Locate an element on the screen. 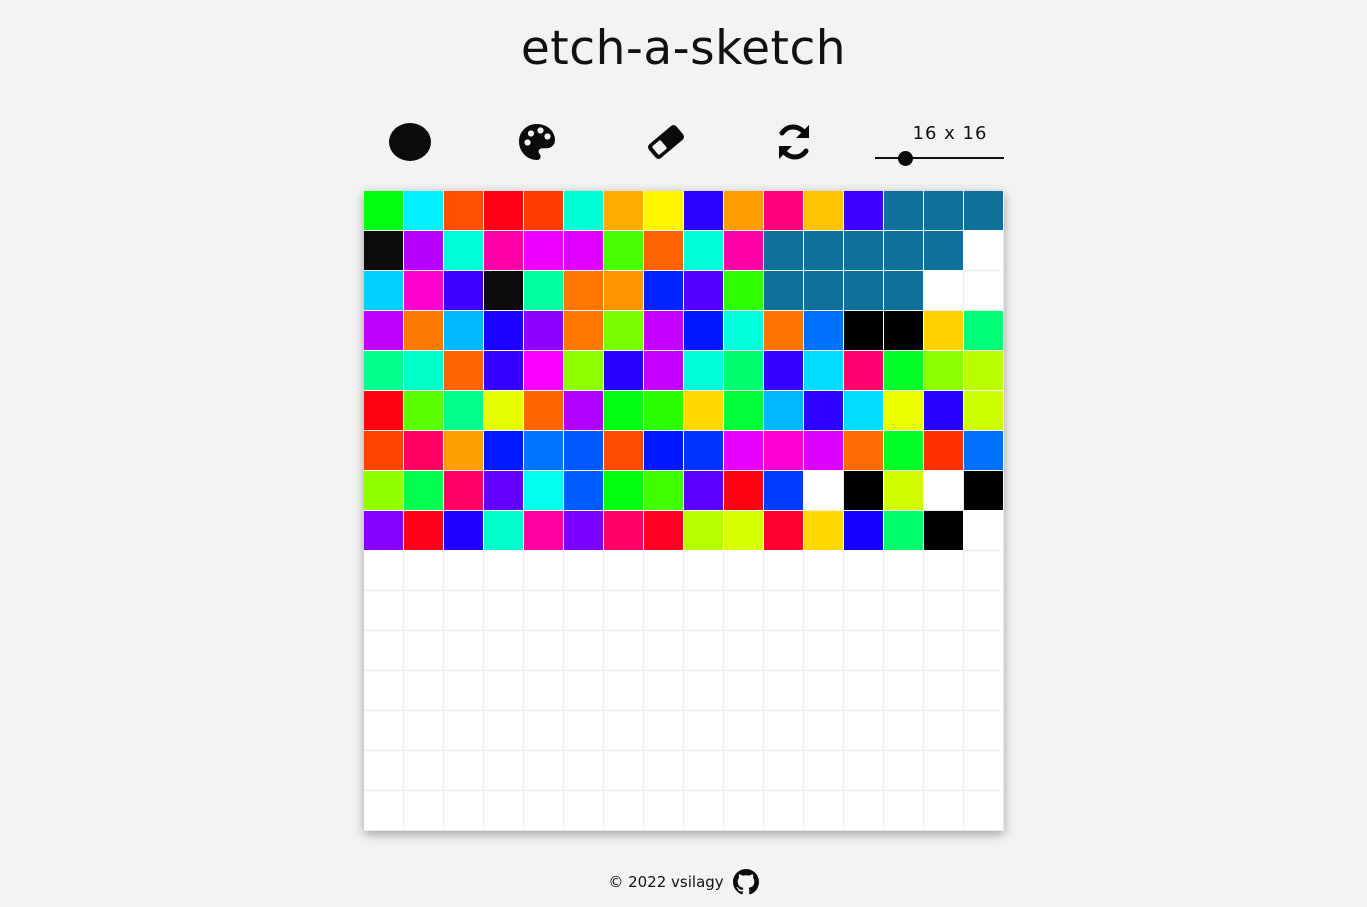  rainbow-mode-button is located at coordinates (537, 142).